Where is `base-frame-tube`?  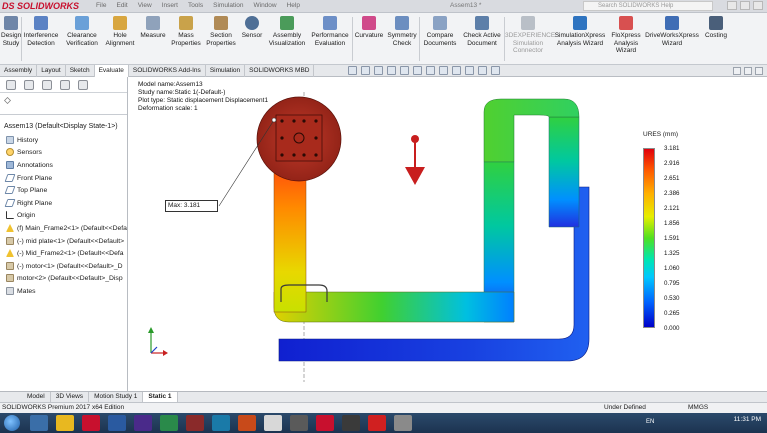
base-frame-tube is located at coordinates (394, 307).